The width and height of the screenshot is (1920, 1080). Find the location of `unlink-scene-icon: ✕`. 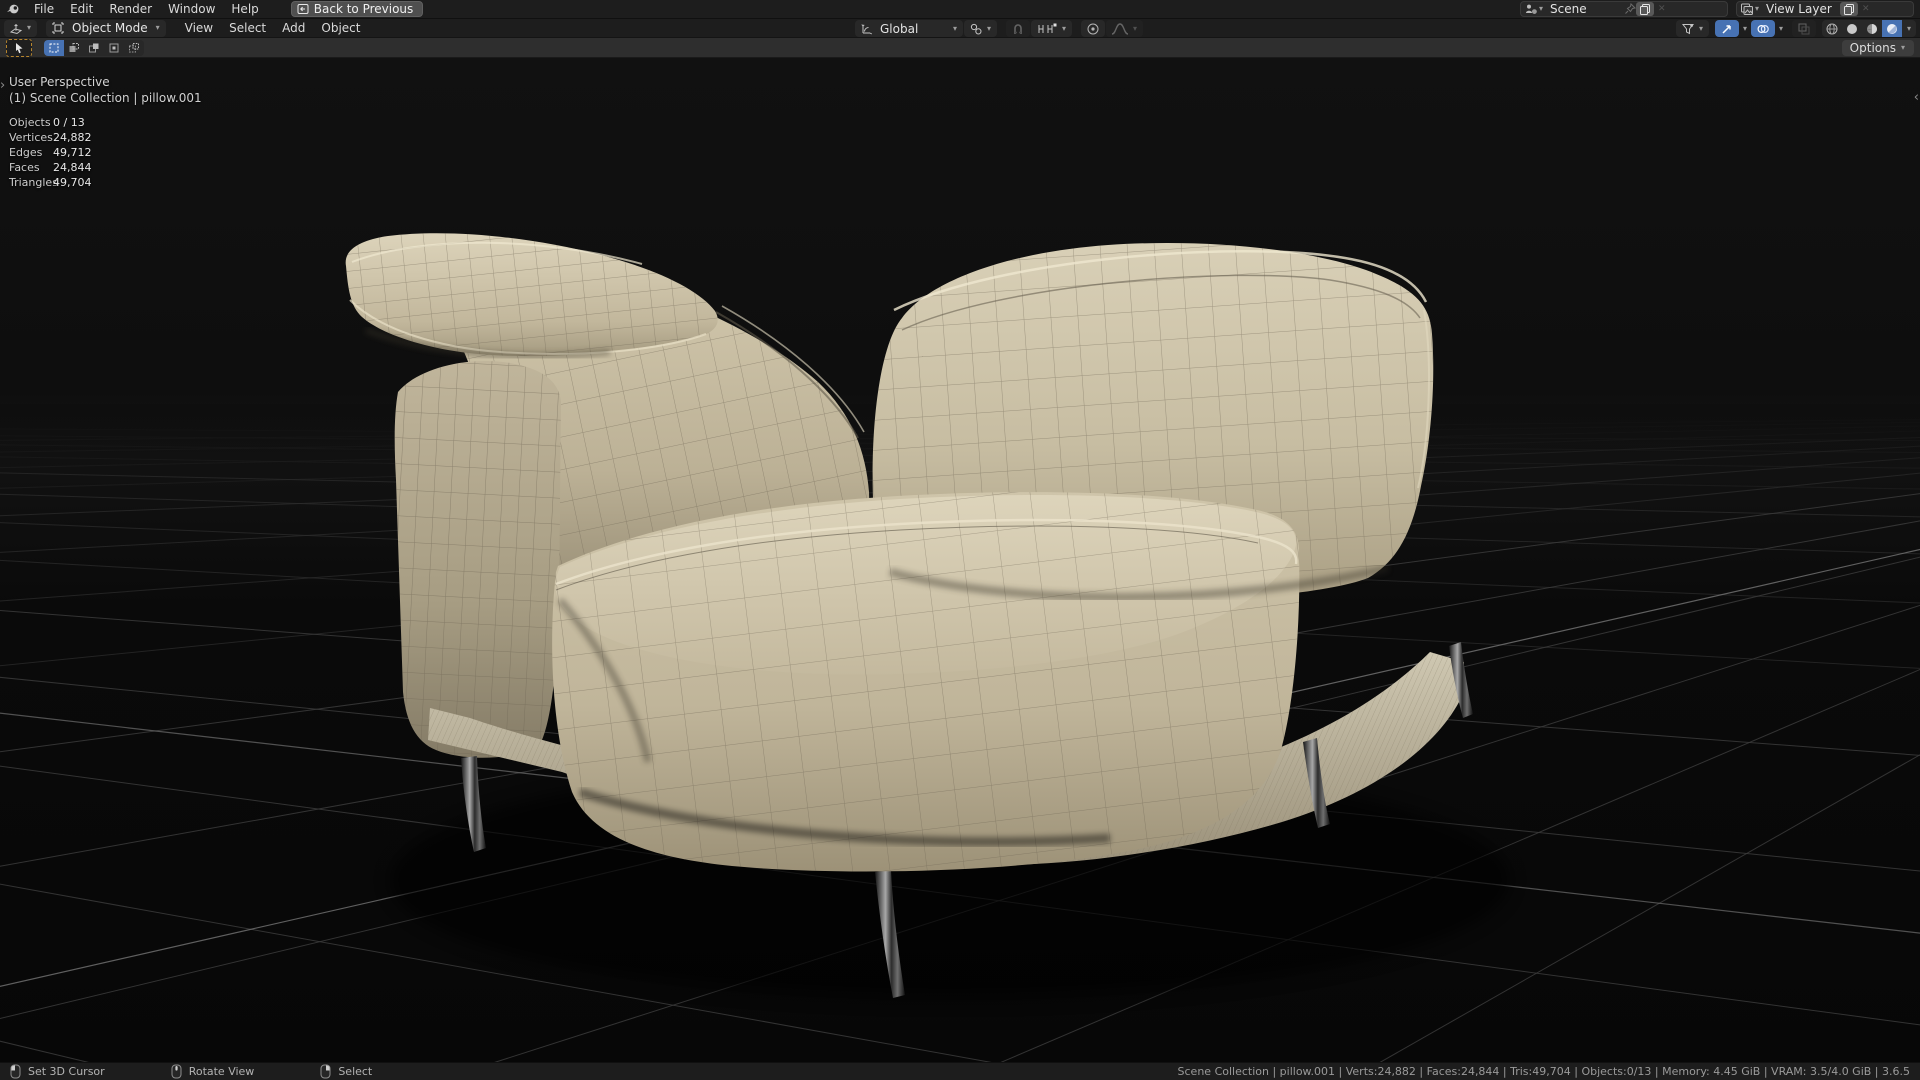

unlink-scene-icon: ✕ is located at coordinates (1662, 9).